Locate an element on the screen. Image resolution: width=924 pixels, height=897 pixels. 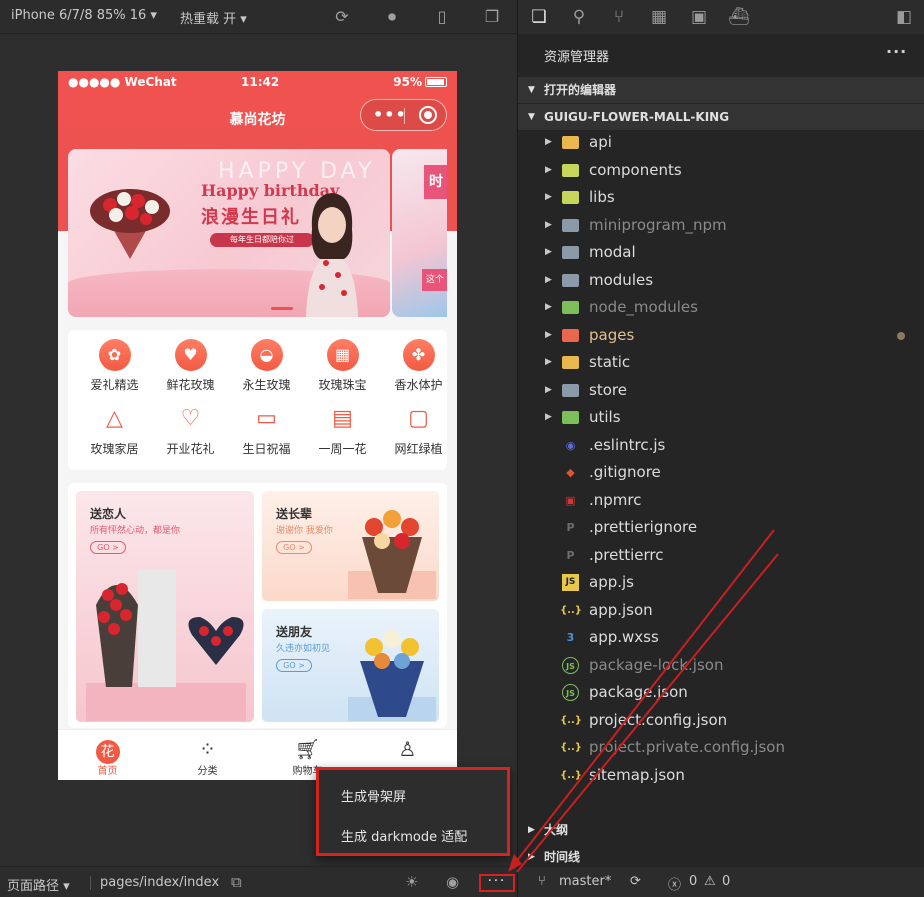
promo-subtitle: 谢谢你 我爱你 is located at coordinates (304, 531).